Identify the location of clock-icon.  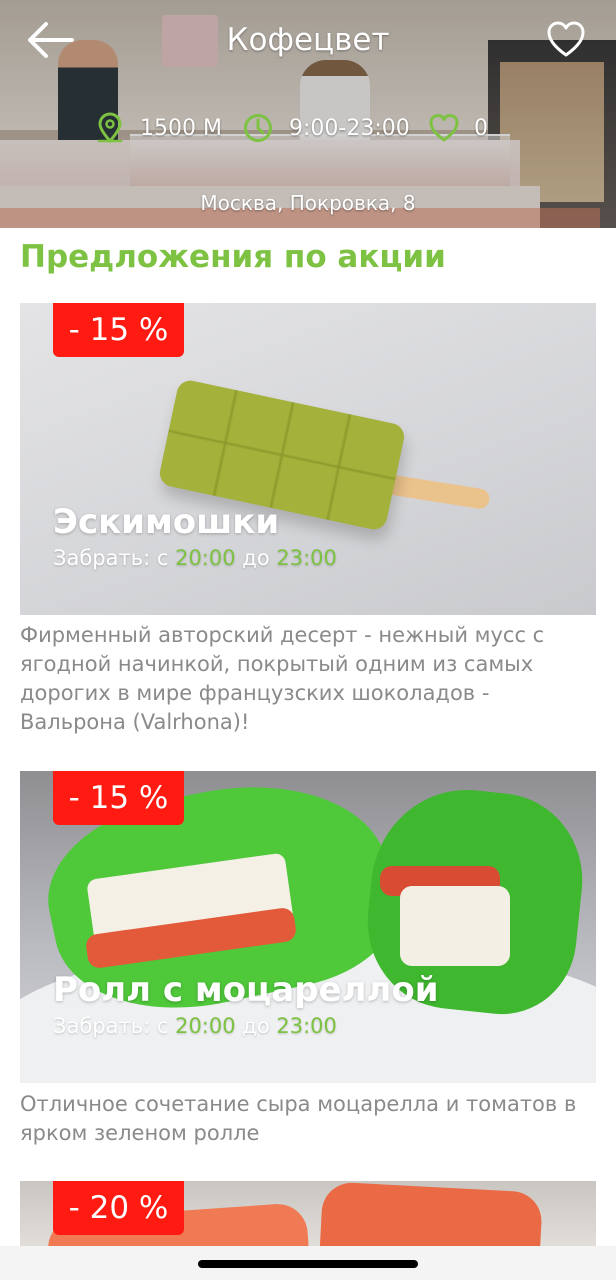
(258, 128).